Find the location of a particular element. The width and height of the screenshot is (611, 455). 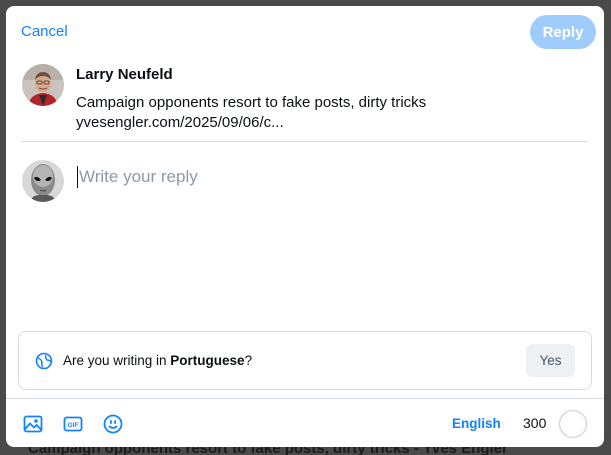

language-question-prefix: Are you writing in is located at coordinates (117, 360).